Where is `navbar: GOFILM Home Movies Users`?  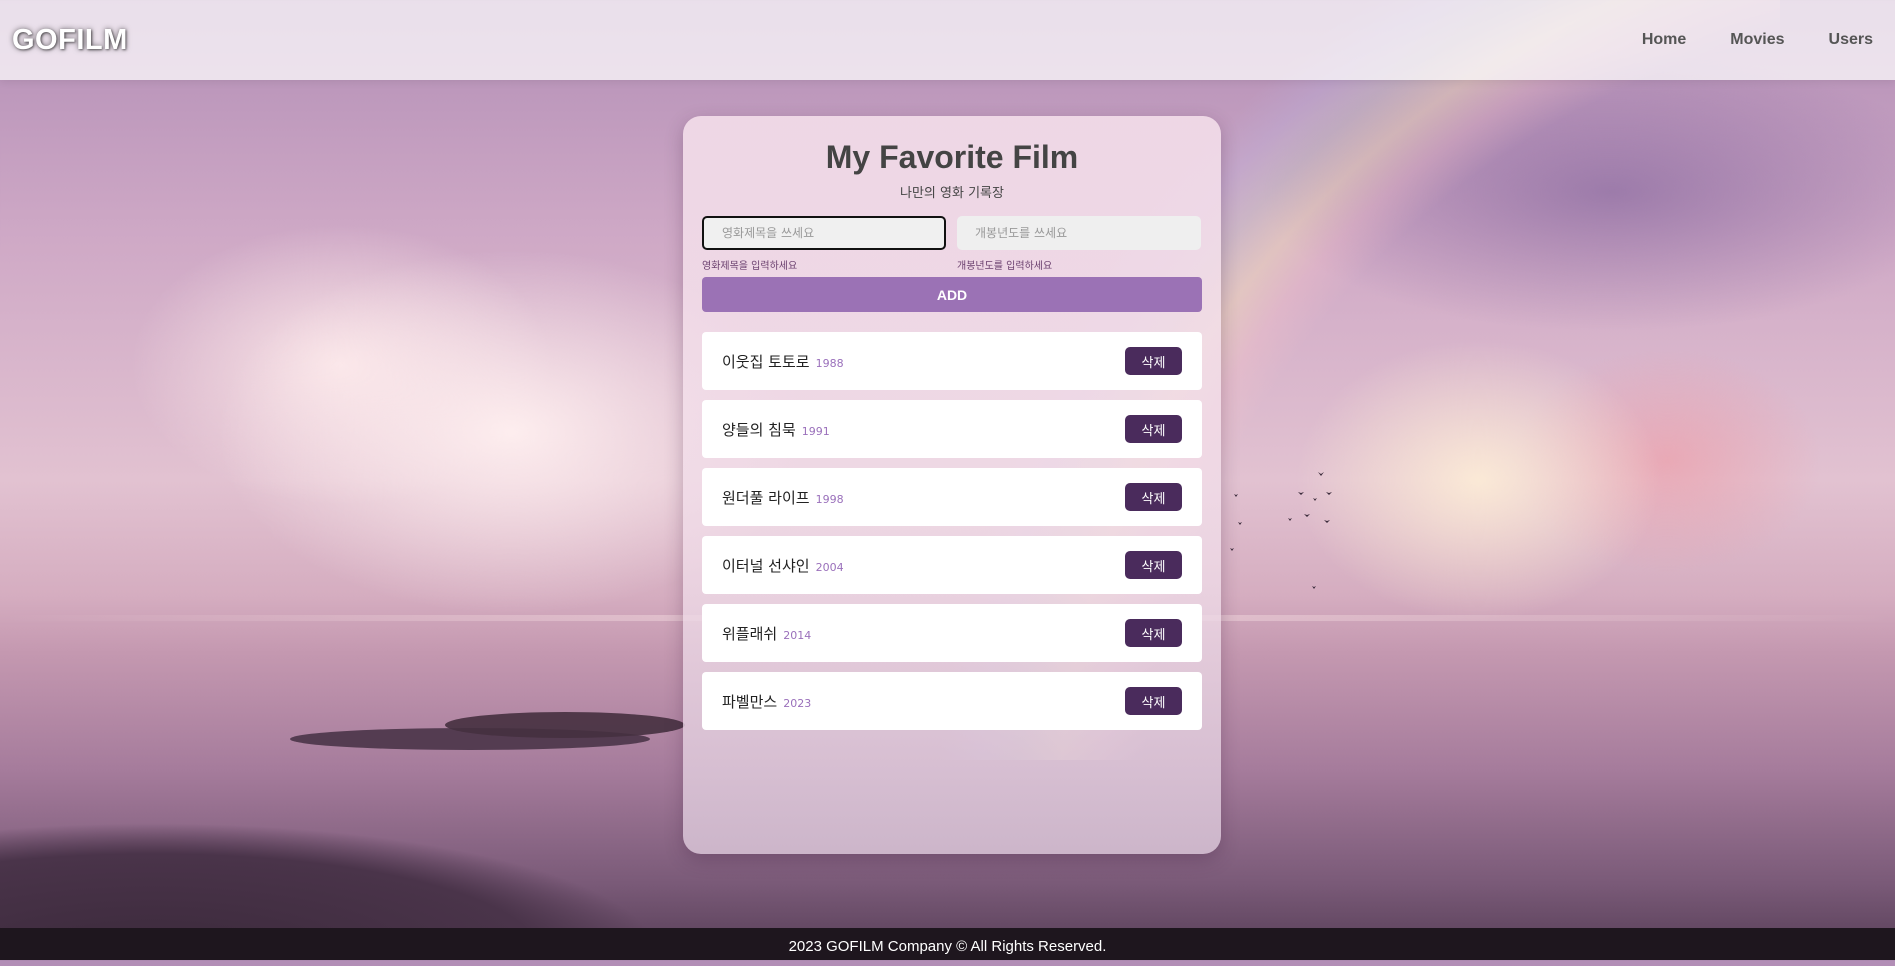 navbar: GOFILM Home Movies Users is located at coordinates (947, 40).